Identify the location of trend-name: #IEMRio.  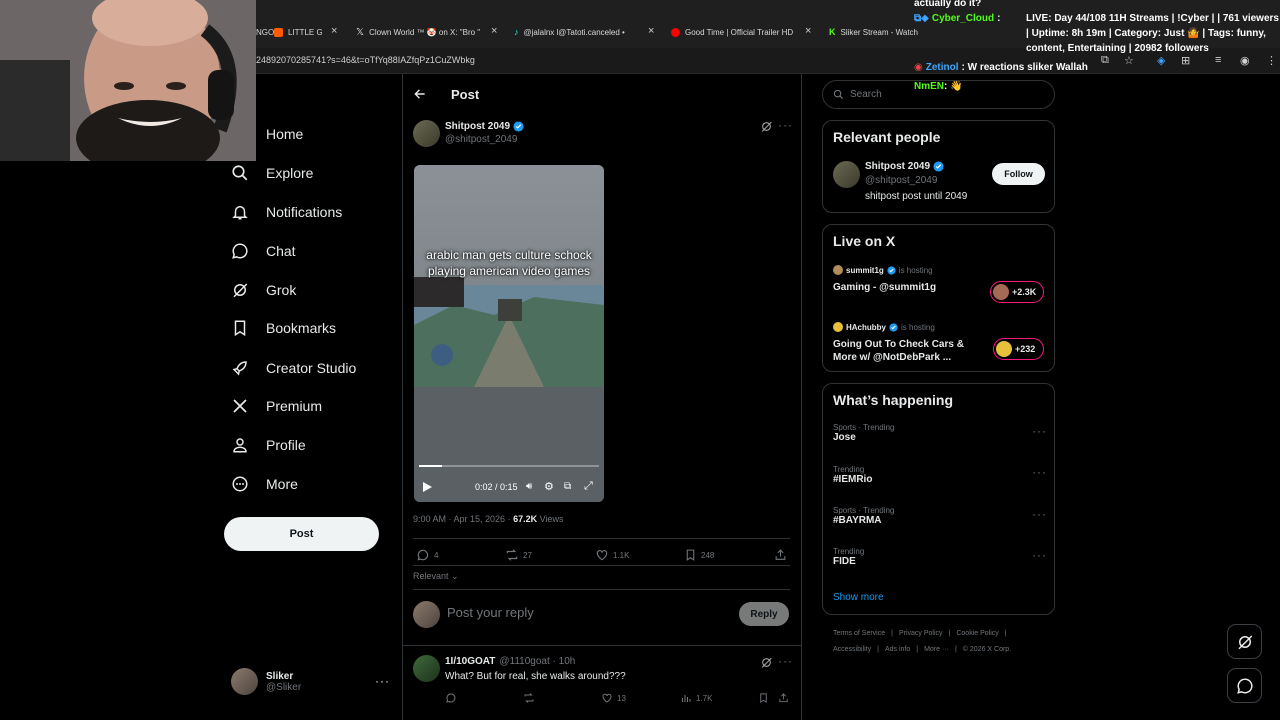
(853, 479).